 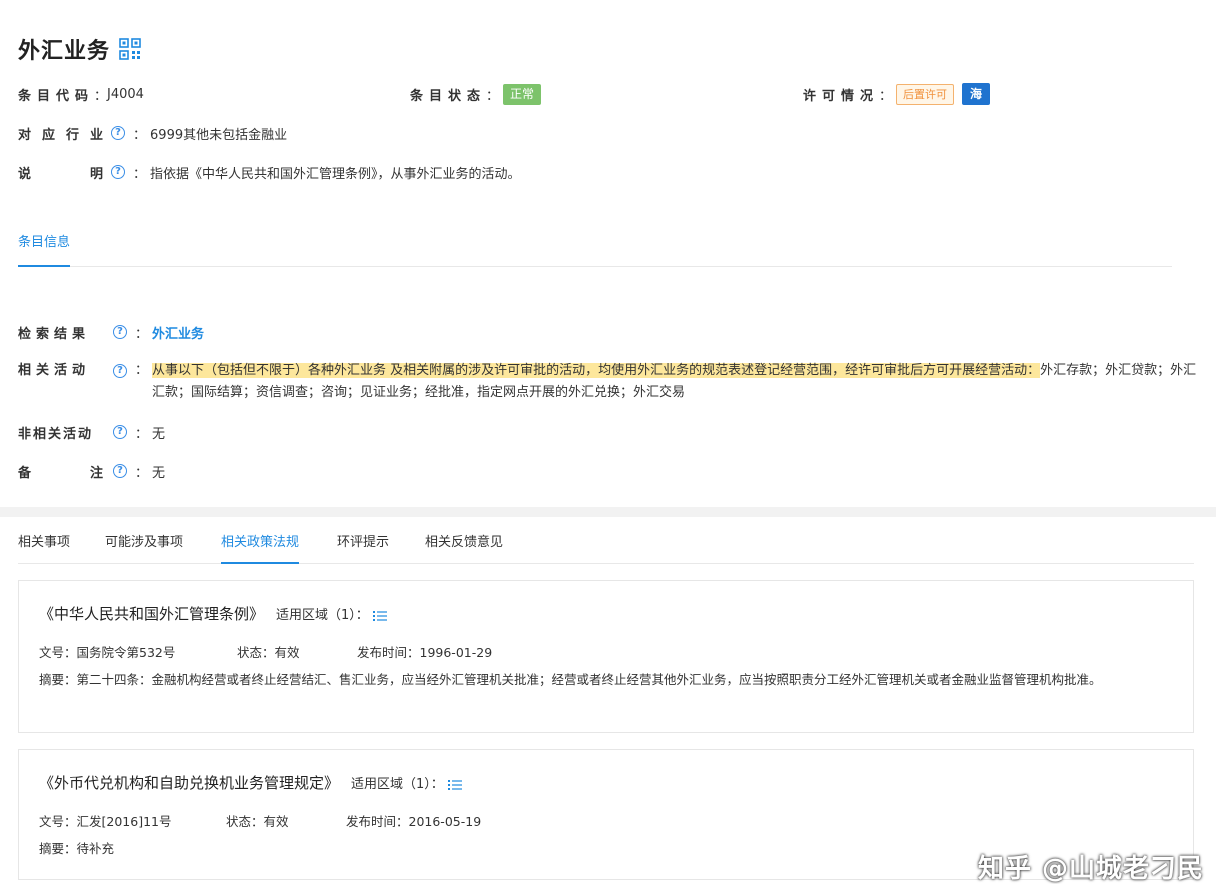 I want to click on tab-possible-matters: 可能涉及事项, so click(x=144, y=547).